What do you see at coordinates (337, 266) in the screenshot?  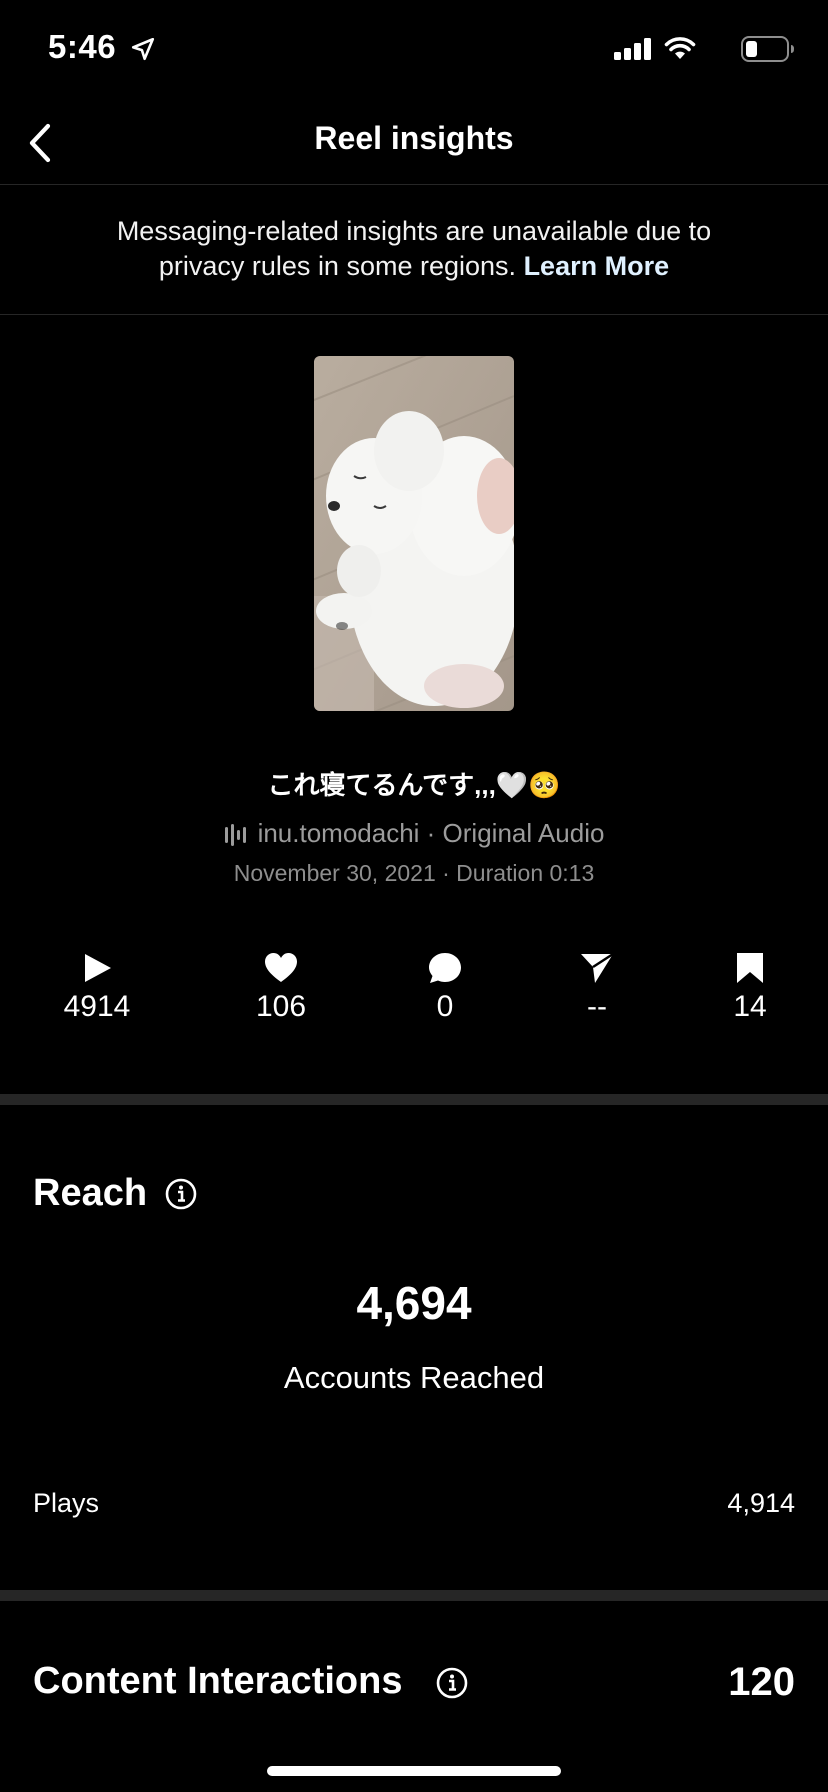 I see `notice-text-line2: privacy rules in some regions.` at bounding box center [337, 266].